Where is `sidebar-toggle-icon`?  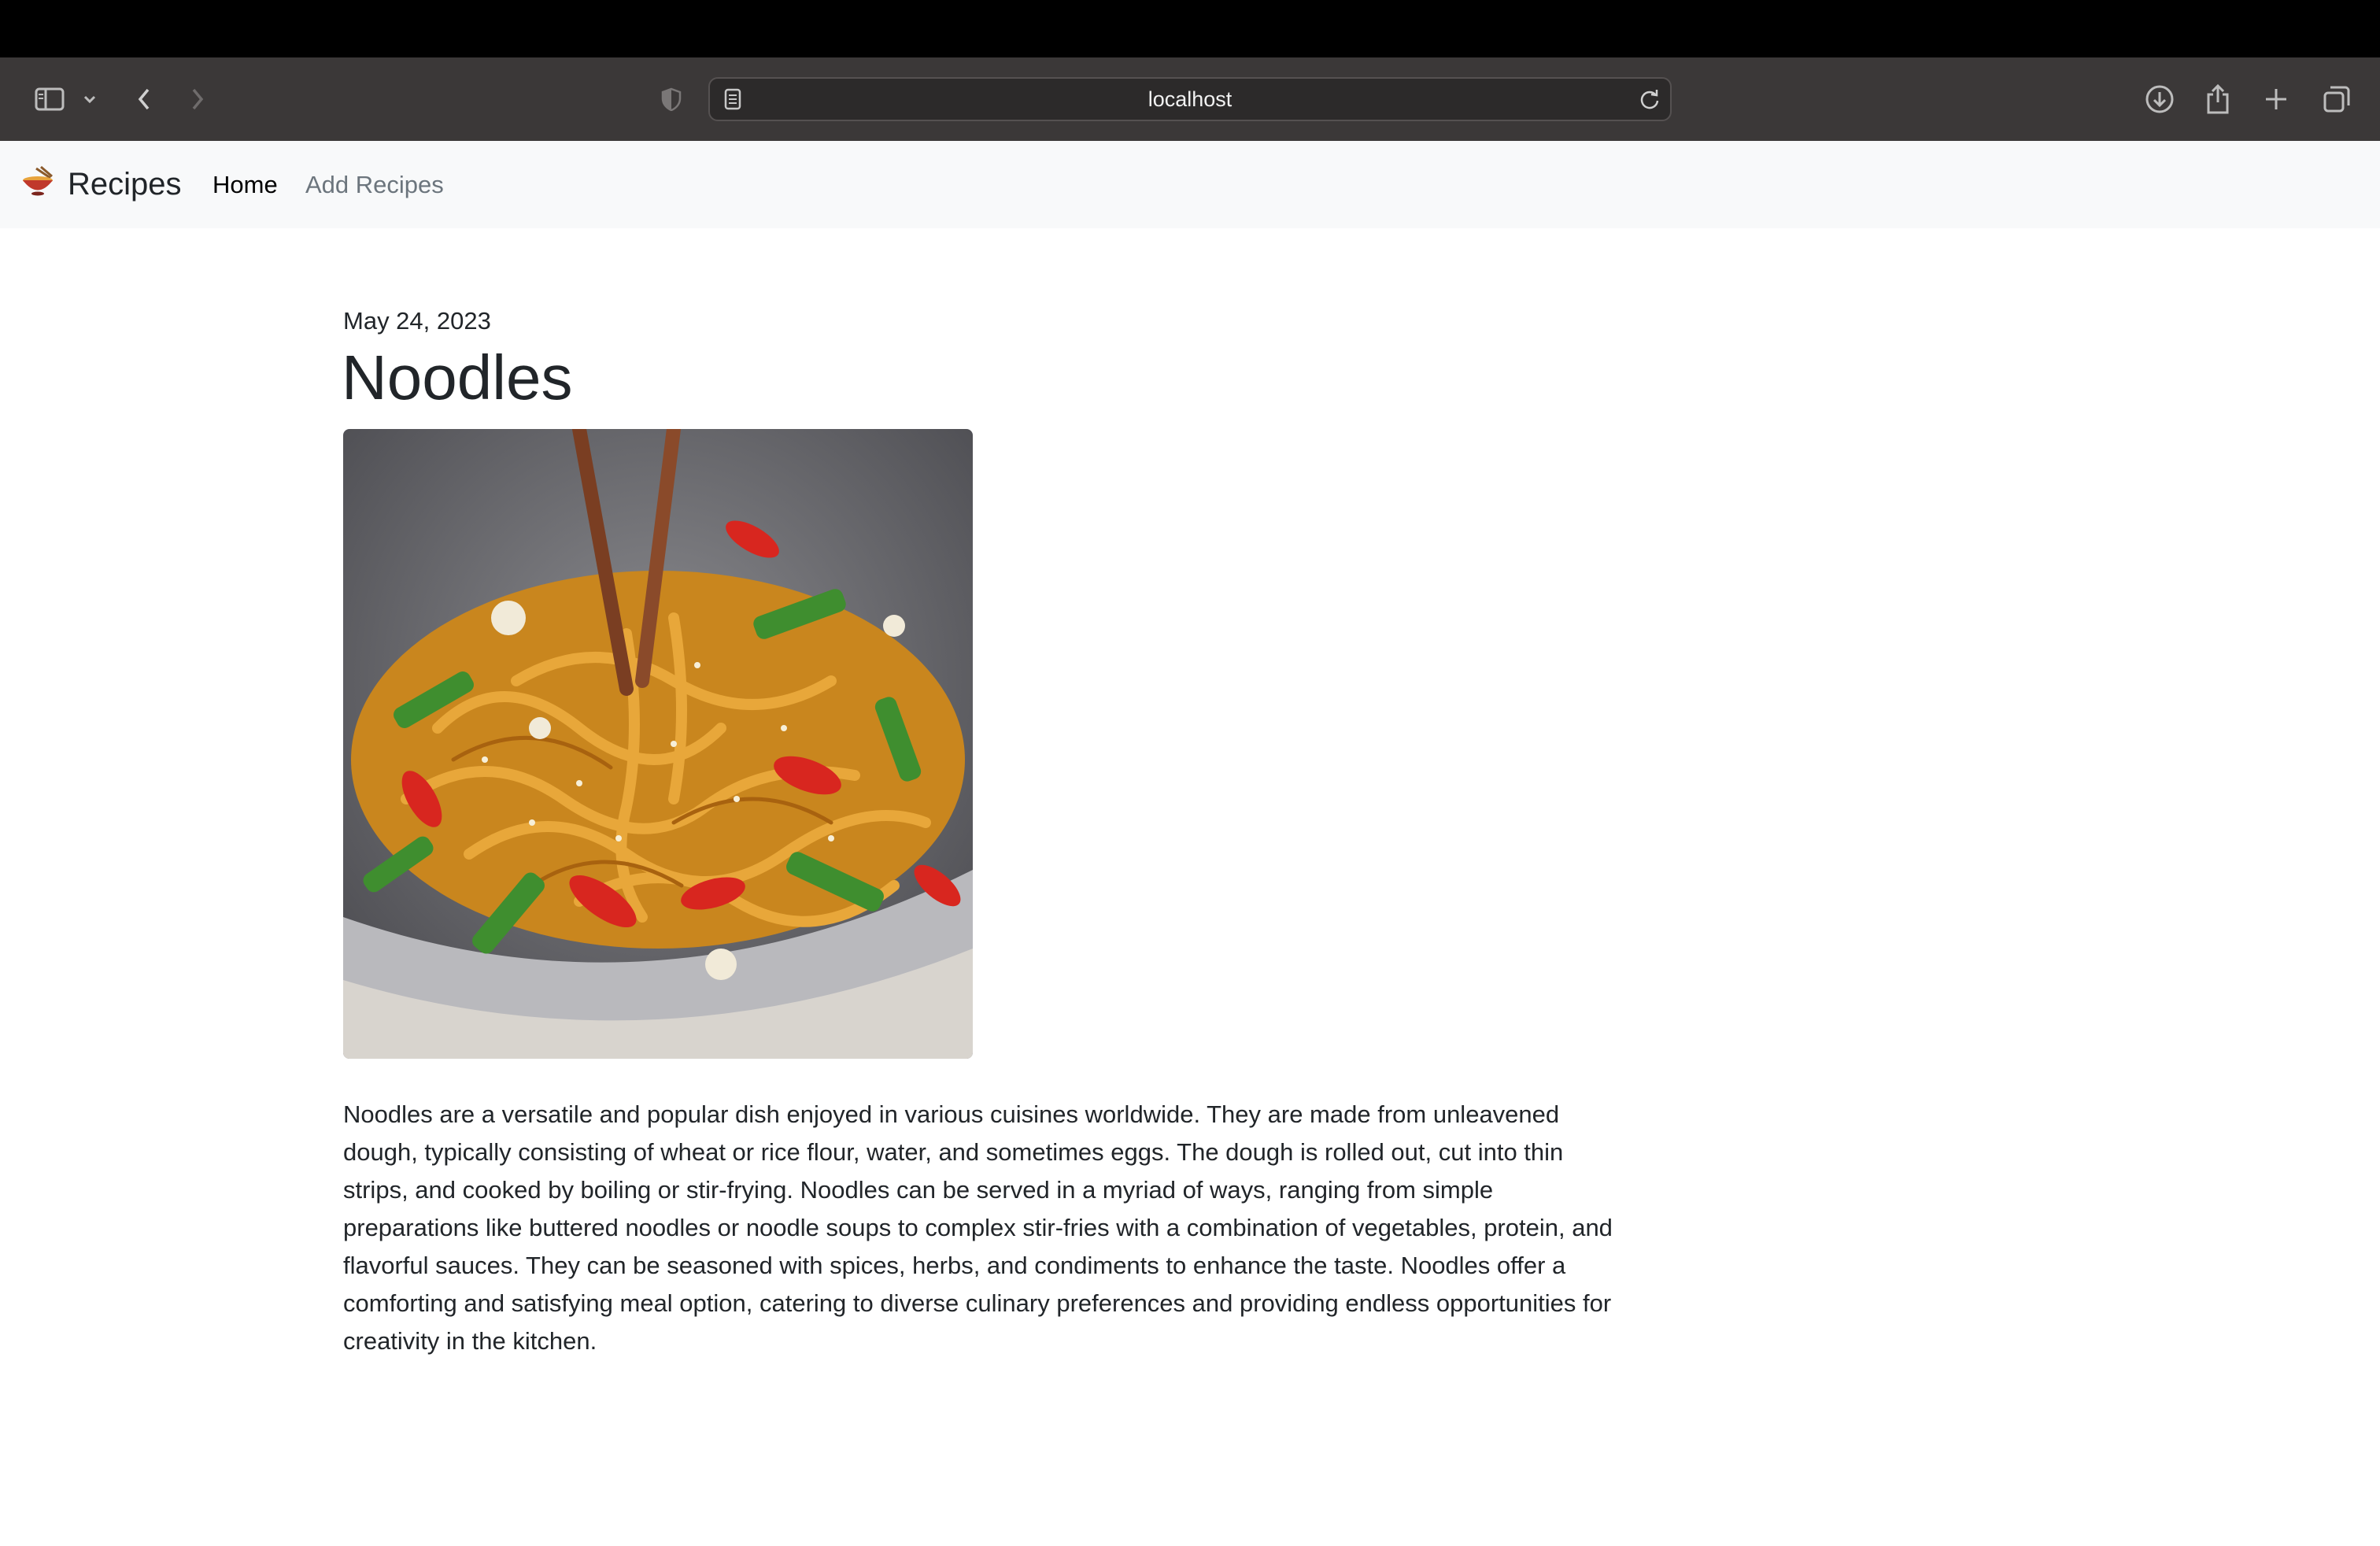 sidebar-toggle-icon is located at coordinates (49, 99).